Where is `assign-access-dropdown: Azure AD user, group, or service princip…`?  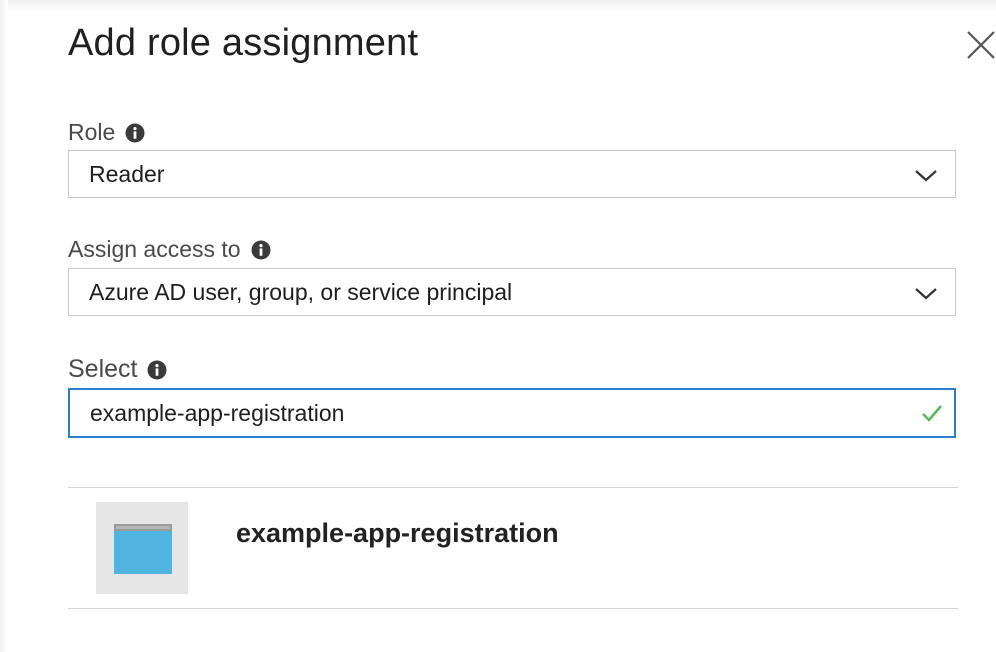
assign-access-dropdown: Azure AD user, group, or service princip… is located at coordinates (512, 292).